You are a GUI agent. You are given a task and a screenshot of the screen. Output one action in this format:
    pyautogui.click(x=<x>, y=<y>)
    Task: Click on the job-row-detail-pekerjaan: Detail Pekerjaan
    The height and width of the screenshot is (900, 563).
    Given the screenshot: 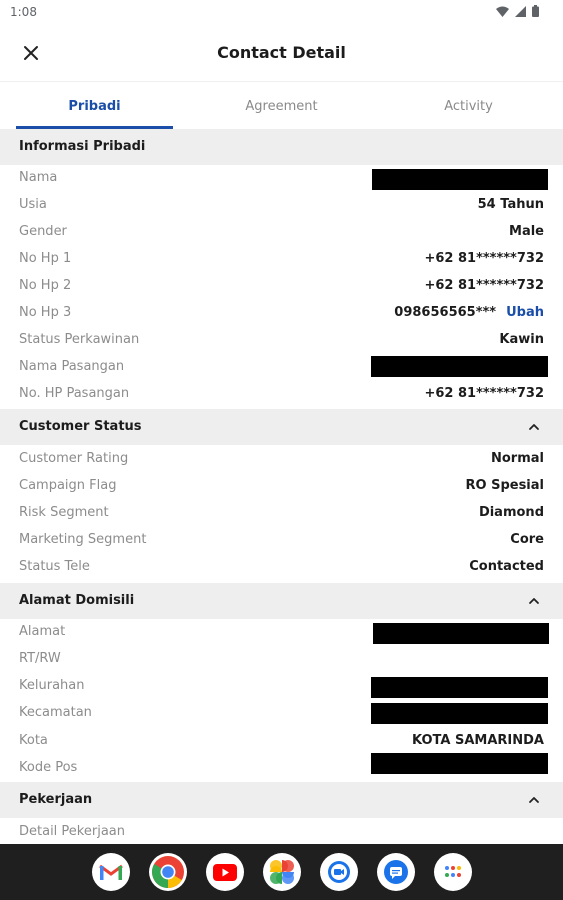 What is the action you would take?
    pyautogui.click(x=281, y=833)
    